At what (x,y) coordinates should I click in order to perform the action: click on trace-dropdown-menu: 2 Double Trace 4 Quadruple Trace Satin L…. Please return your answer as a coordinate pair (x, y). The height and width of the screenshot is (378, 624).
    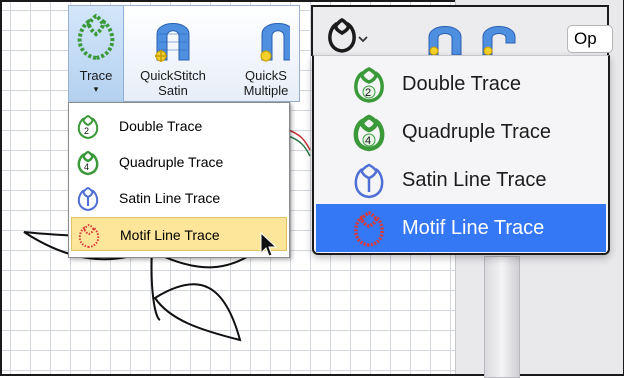
    Looking at the image, I should click on (179, 180).